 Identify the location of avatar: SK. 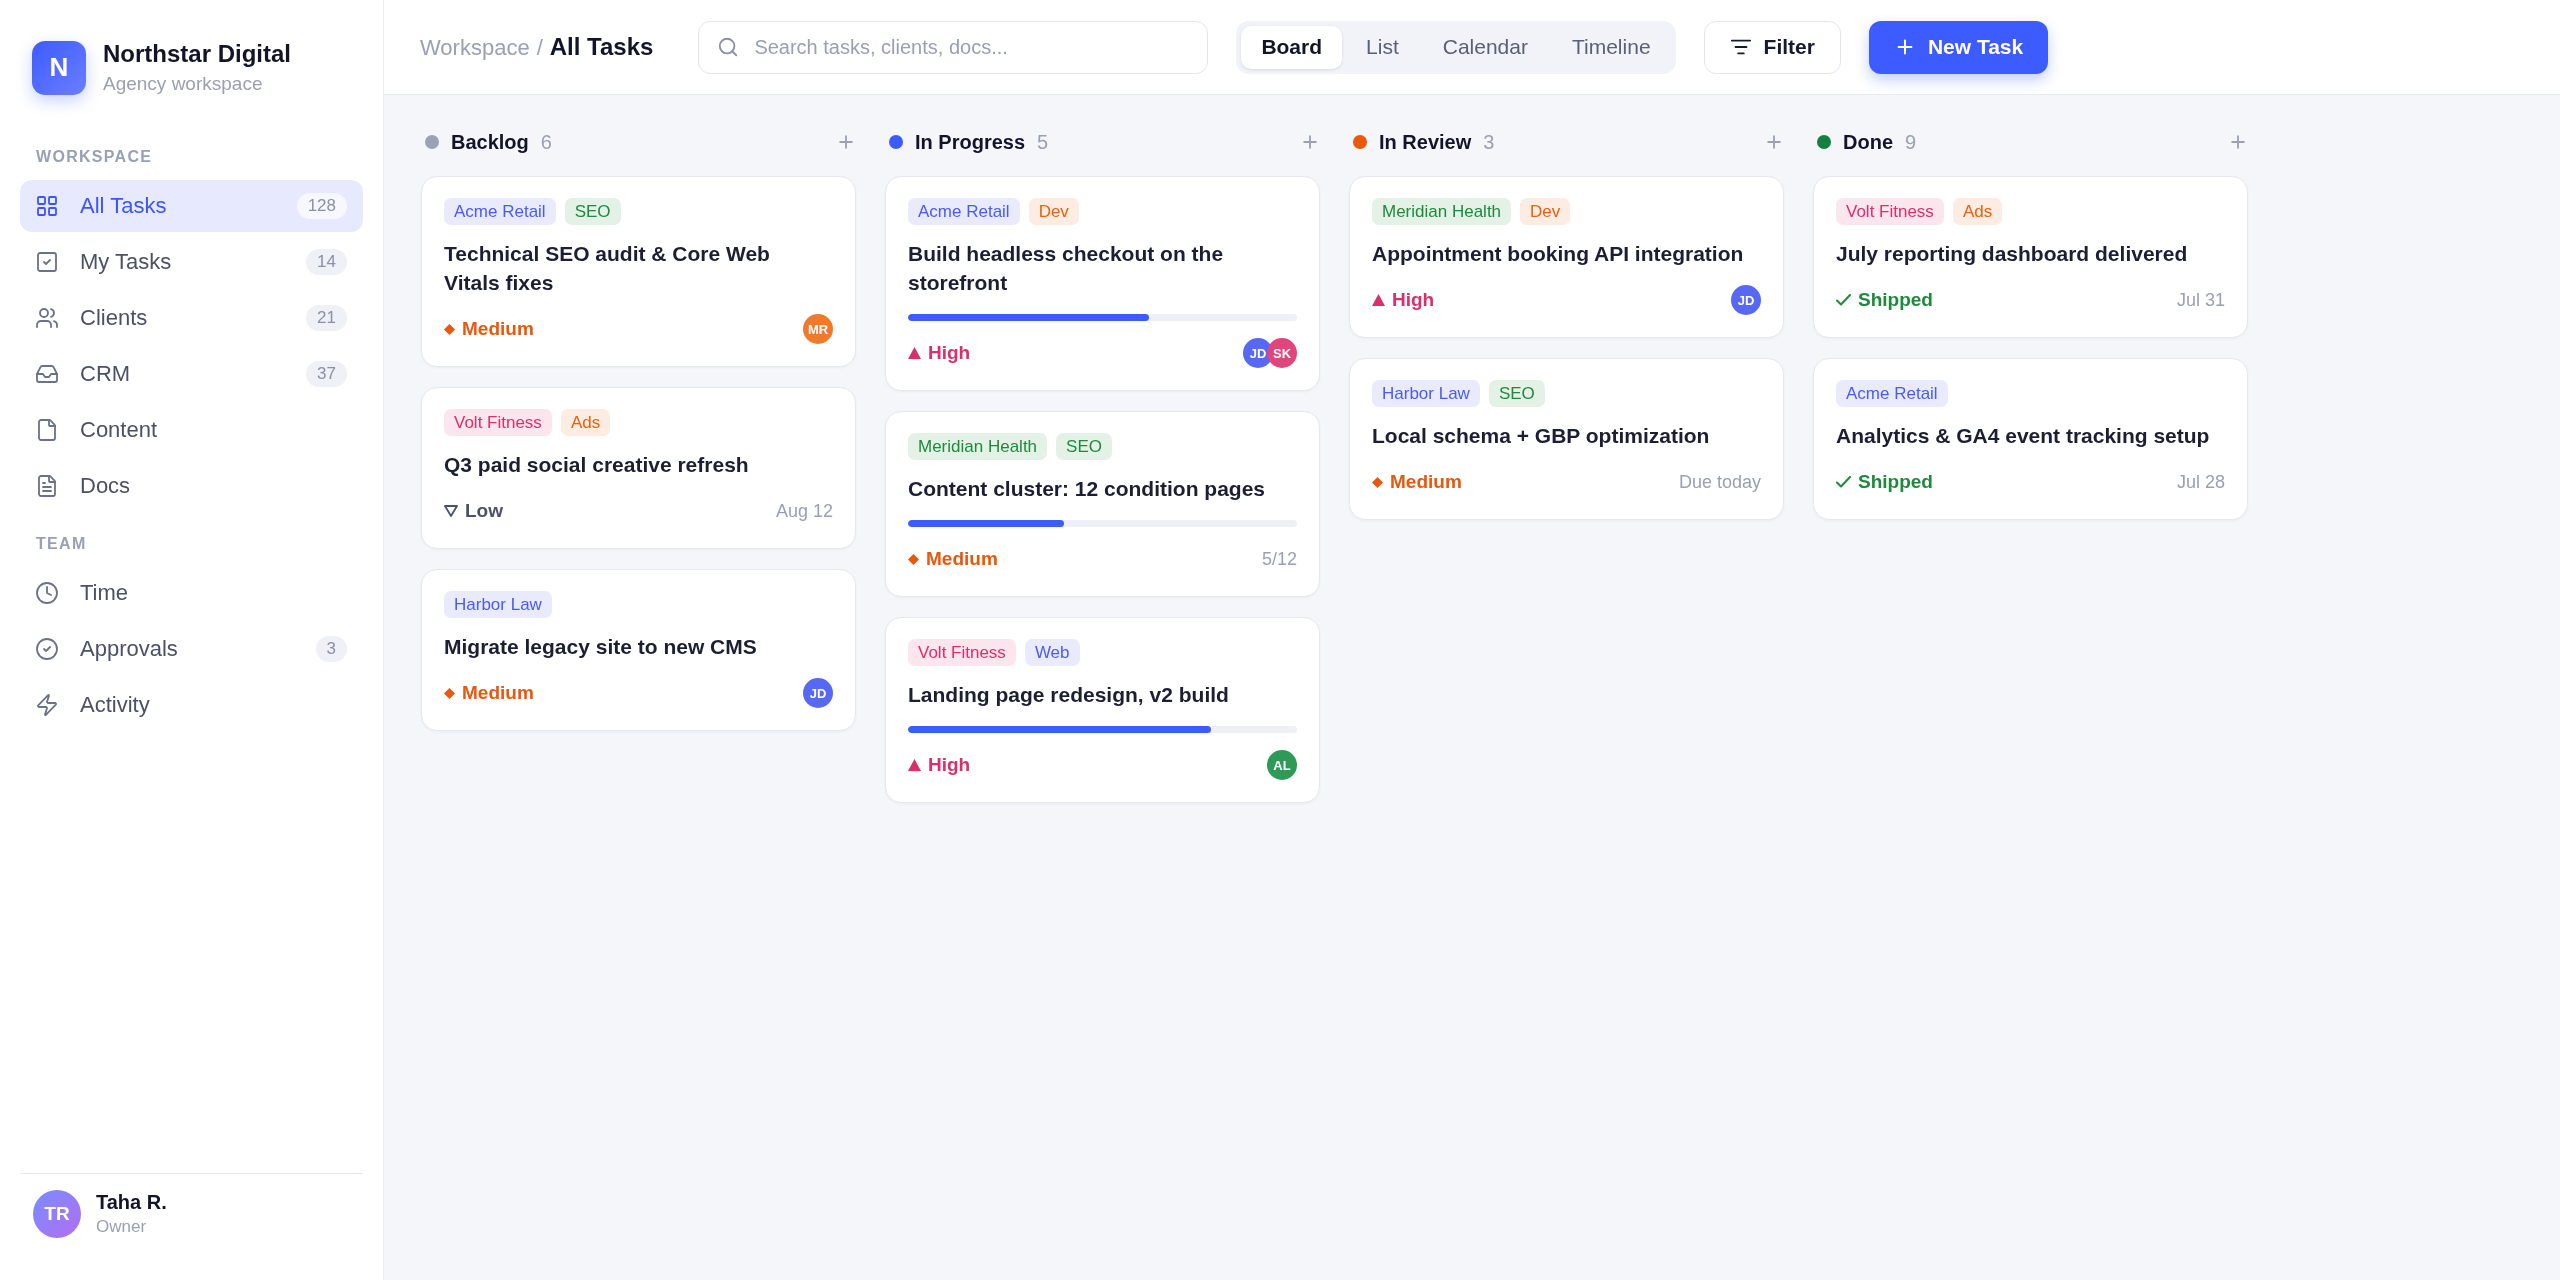
(1282, 353).